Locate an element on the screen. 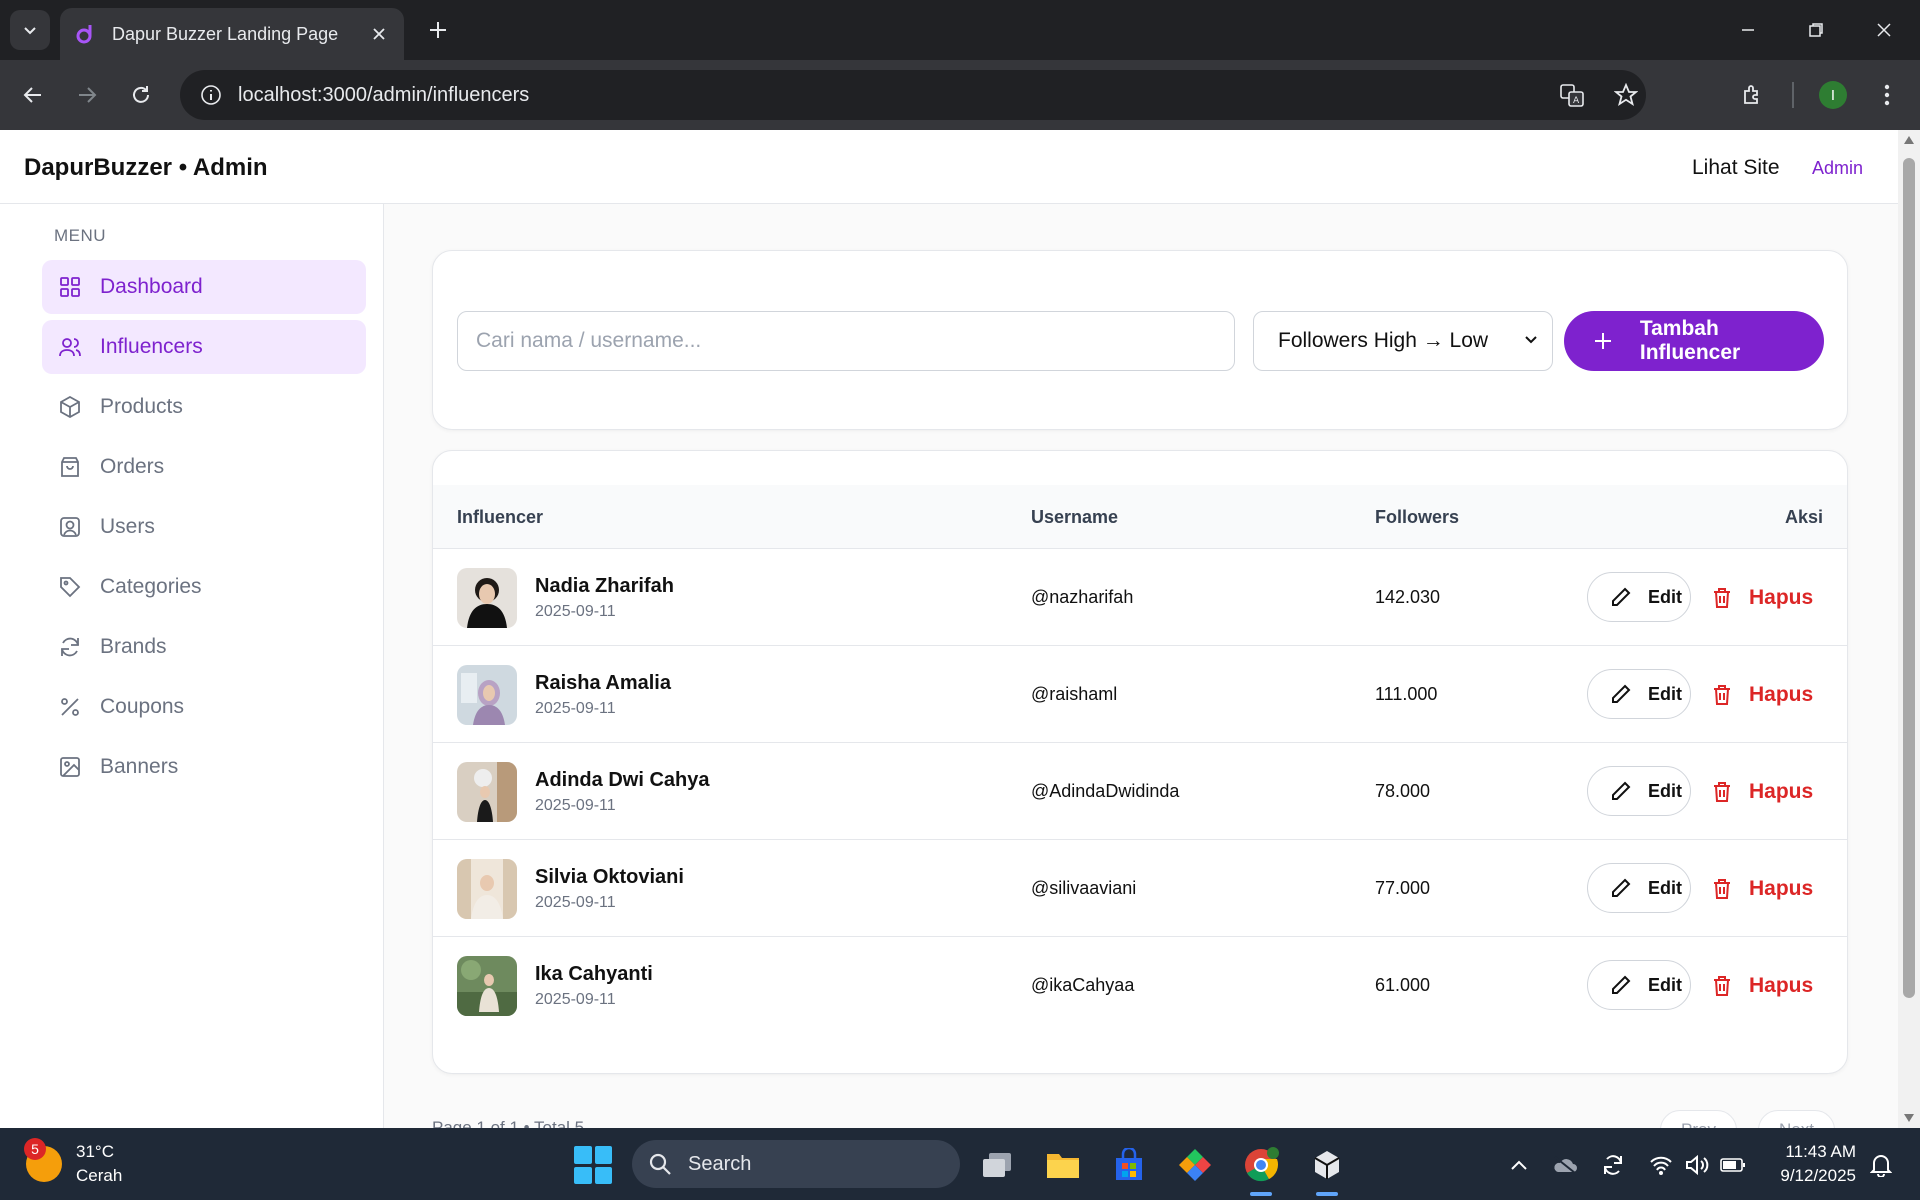 The height and width of the screenshot is (1200, 1920). scrollbar-thumb is located at coordinates (1909, 578).